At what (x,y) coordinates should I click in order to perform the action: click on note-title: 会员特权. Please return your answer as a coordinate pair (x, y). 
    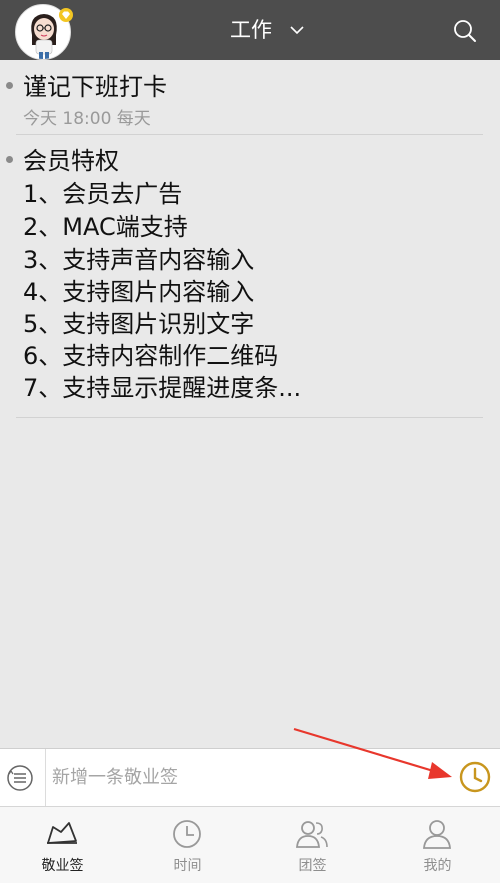
    Looking at the image, I should click on (71, 161).